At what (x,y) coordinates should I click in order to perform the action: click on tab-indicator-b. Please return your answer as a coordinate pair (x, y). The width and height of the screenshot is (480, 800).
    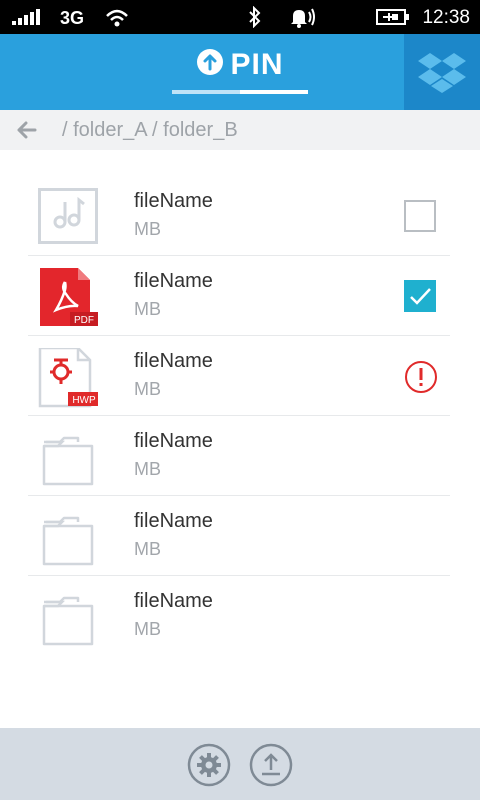
    Looking at the image, I should click on (274, 92).